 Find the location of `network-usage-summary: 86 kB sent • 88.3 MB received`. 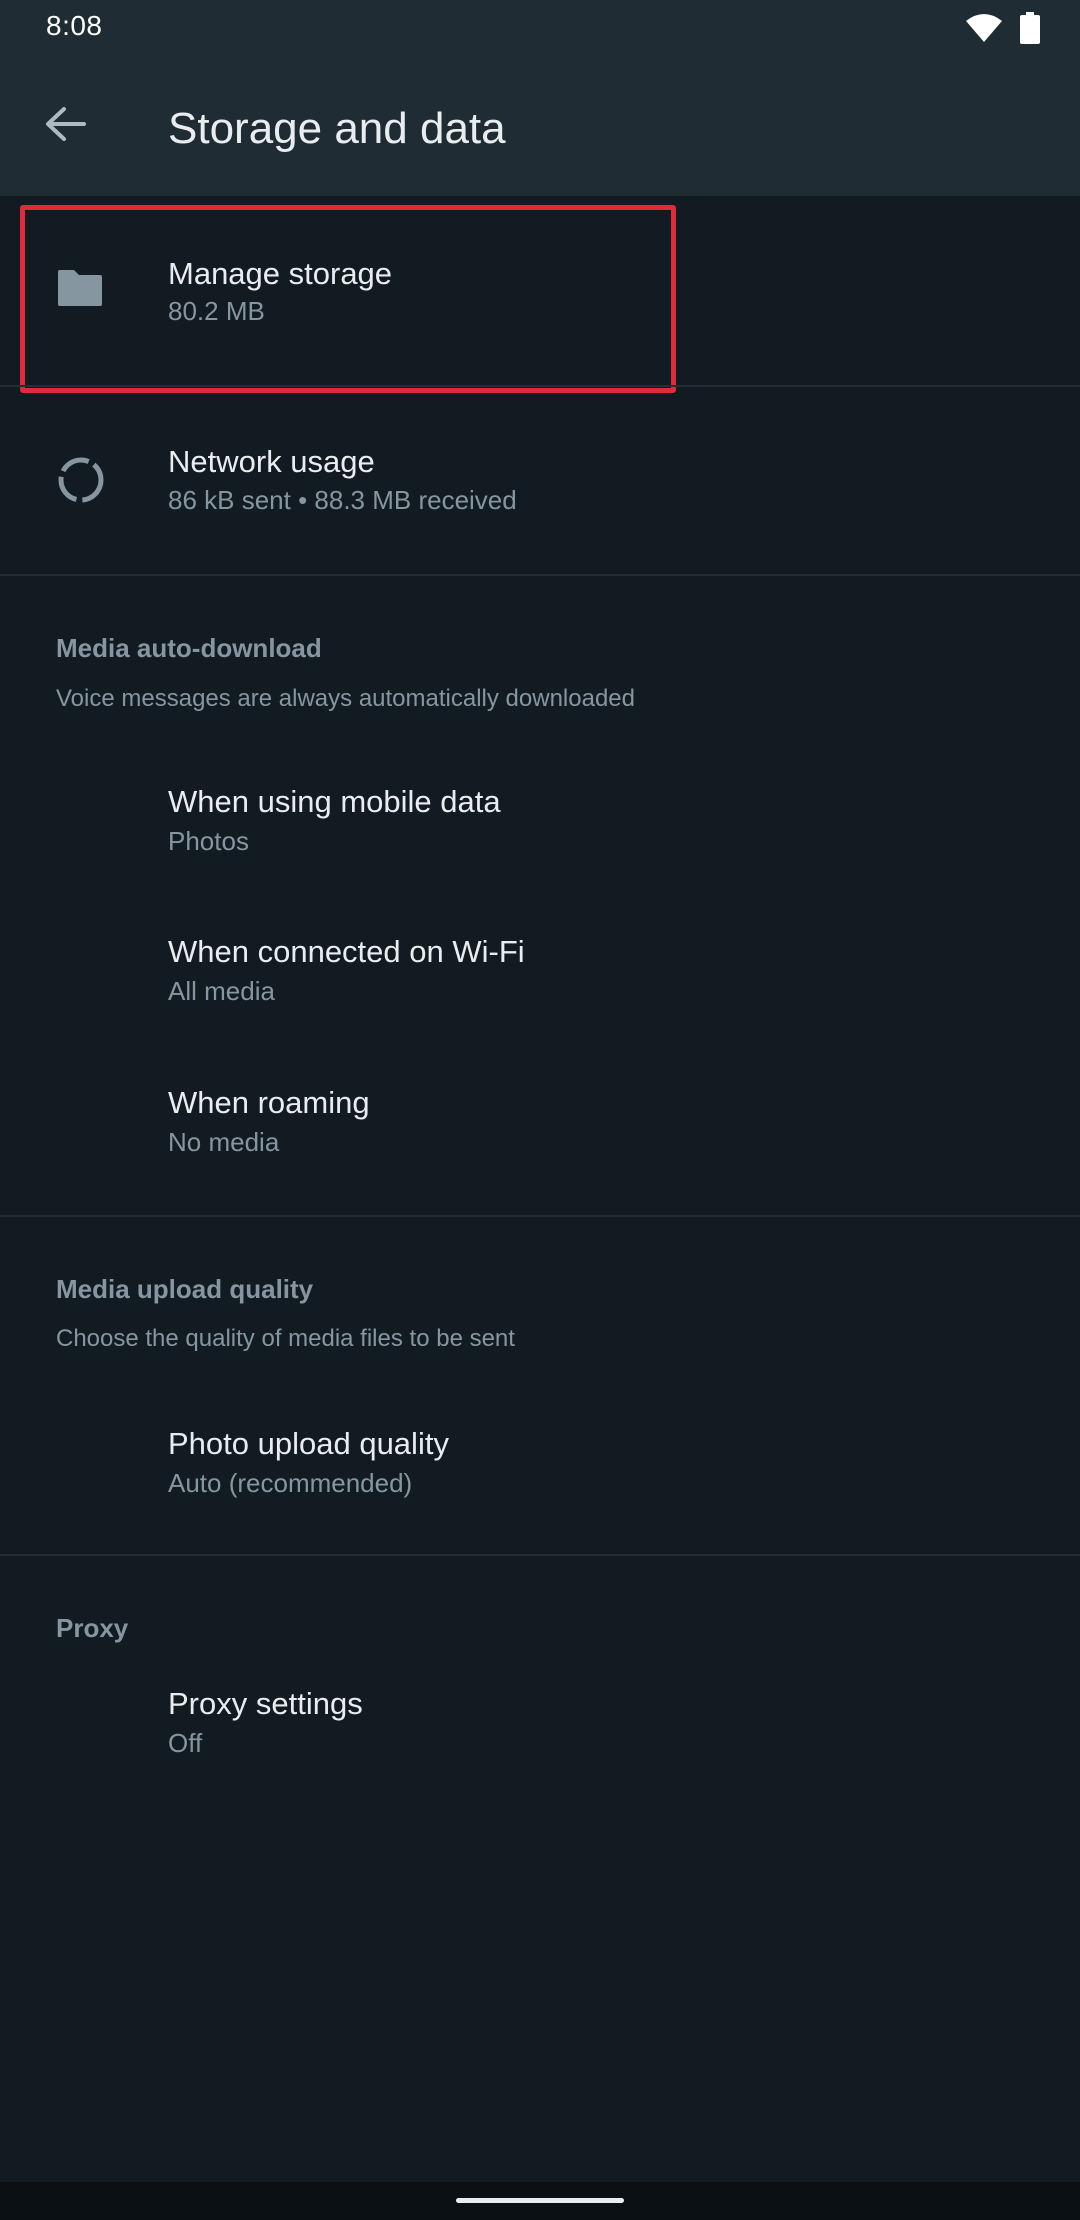

network-usage-summary: 86 kB sent • 88.3 MB received is located at coordinates (342, 500).